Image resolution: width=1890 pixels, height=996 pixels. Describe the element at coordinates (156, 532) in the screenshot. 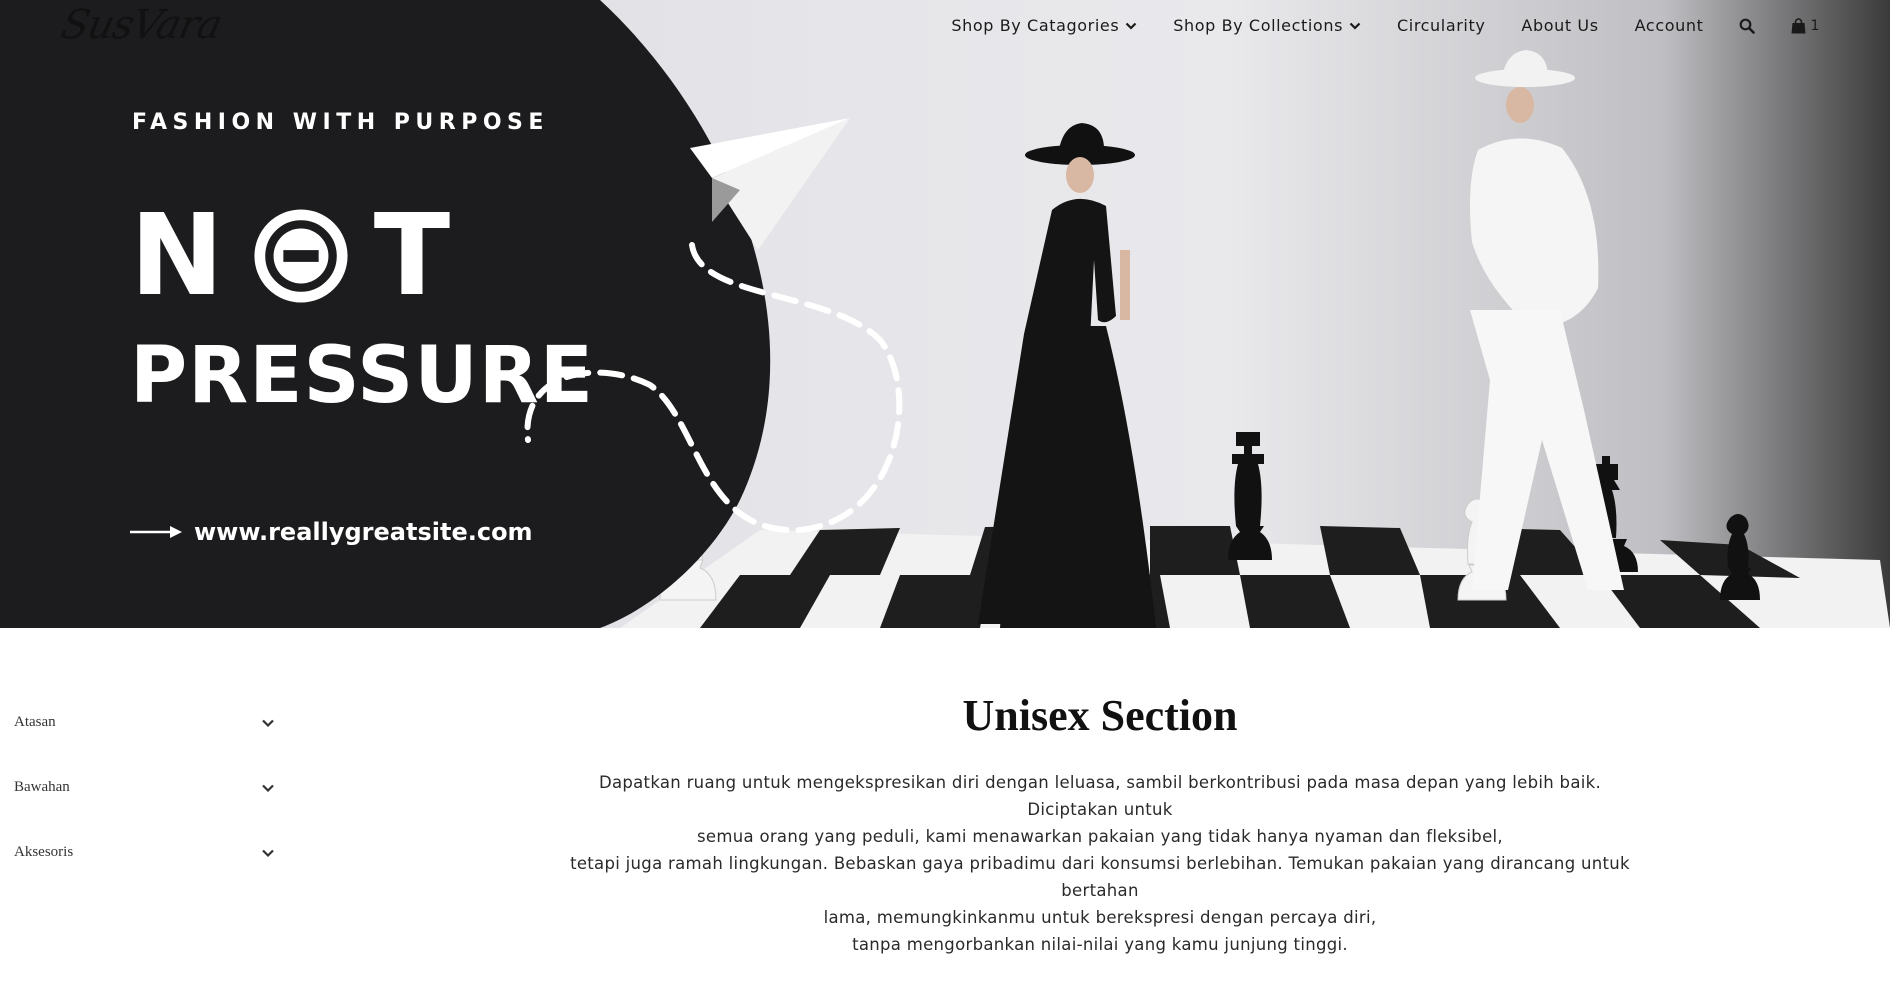

I see `arrow-right-icon` at that location.